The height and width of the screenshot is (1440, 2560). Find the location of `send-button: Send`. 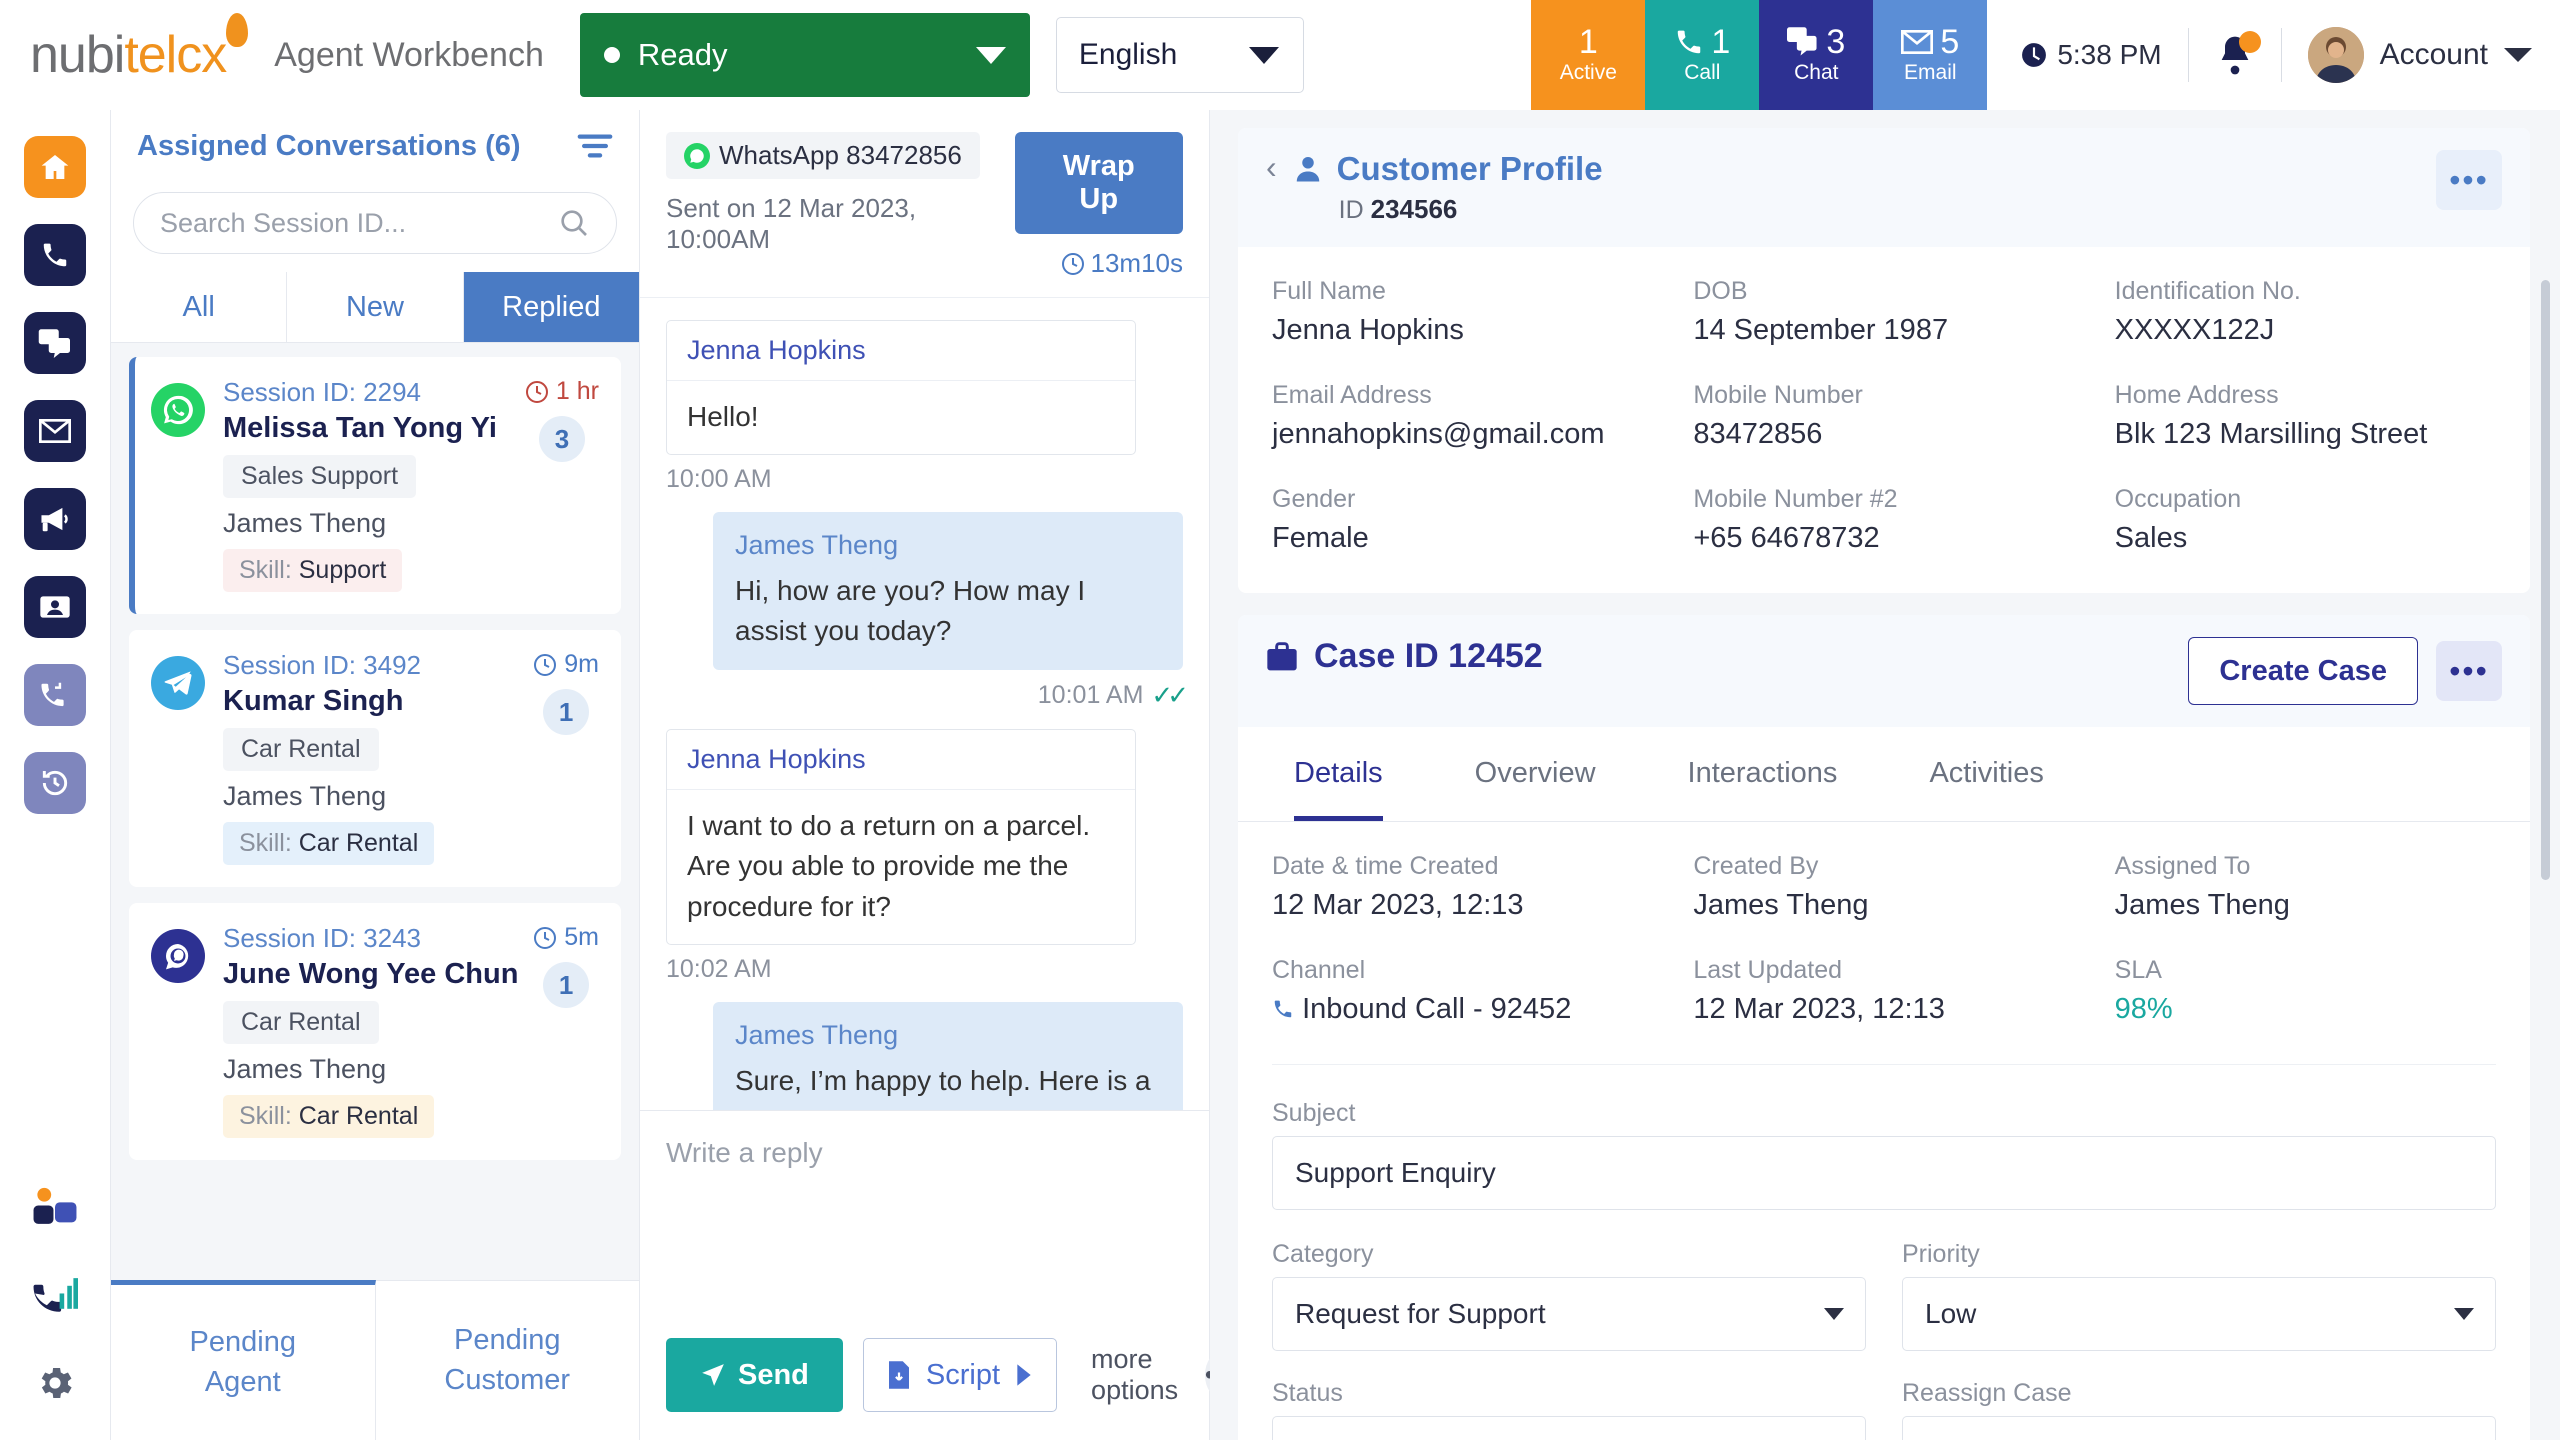

send-button: Send is located at coordinates (754, 1375).